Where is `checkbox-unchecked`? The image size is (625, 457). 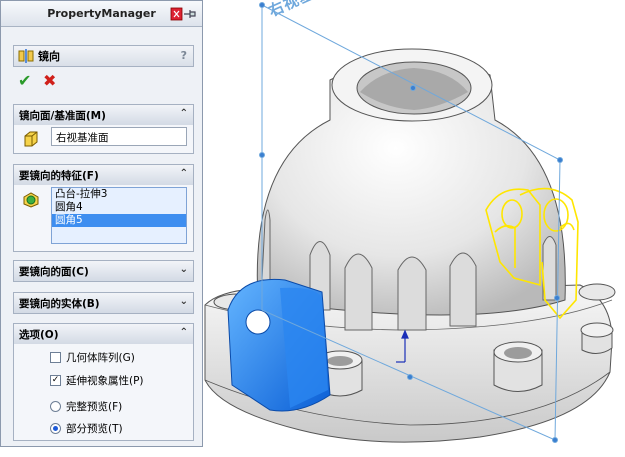
checkbox-unchecked is located at coordinates (55, 357).